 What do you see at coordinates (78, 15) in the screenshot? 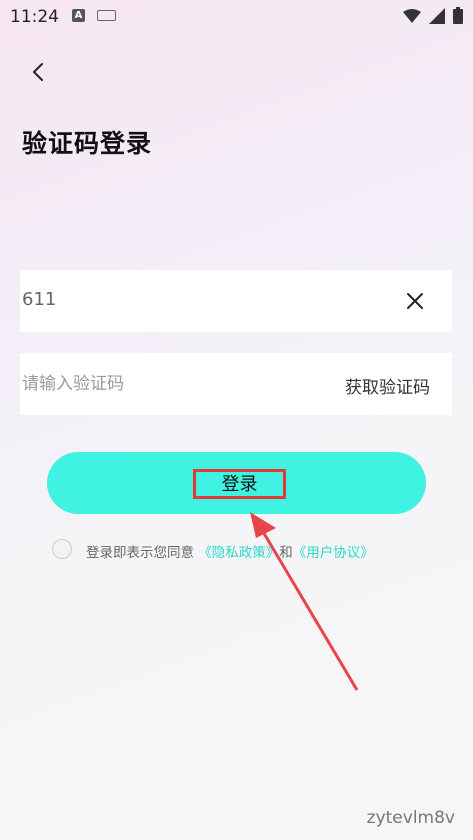
I see `a-badge-icon: A` at bounding box center [78, 15].